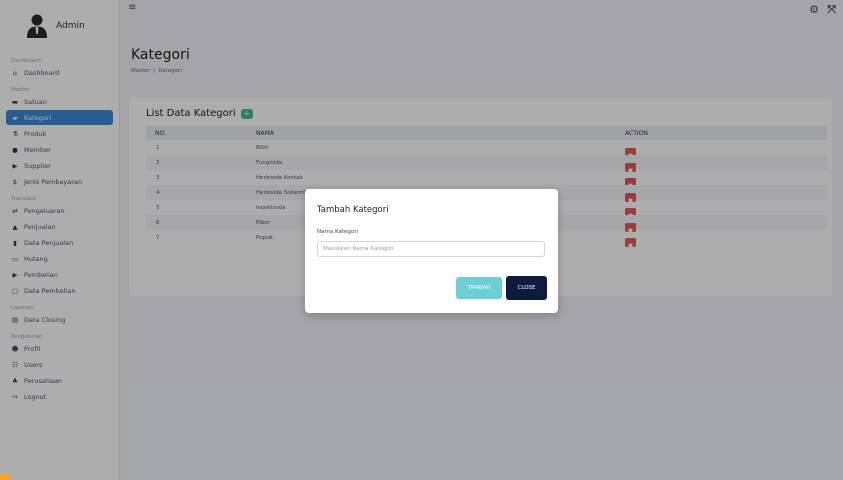 The image size is (843, 480). Describe the element at coordinates (338, 232) in the screenshot. I see `category-name-label: Nama Kategori` at that location.